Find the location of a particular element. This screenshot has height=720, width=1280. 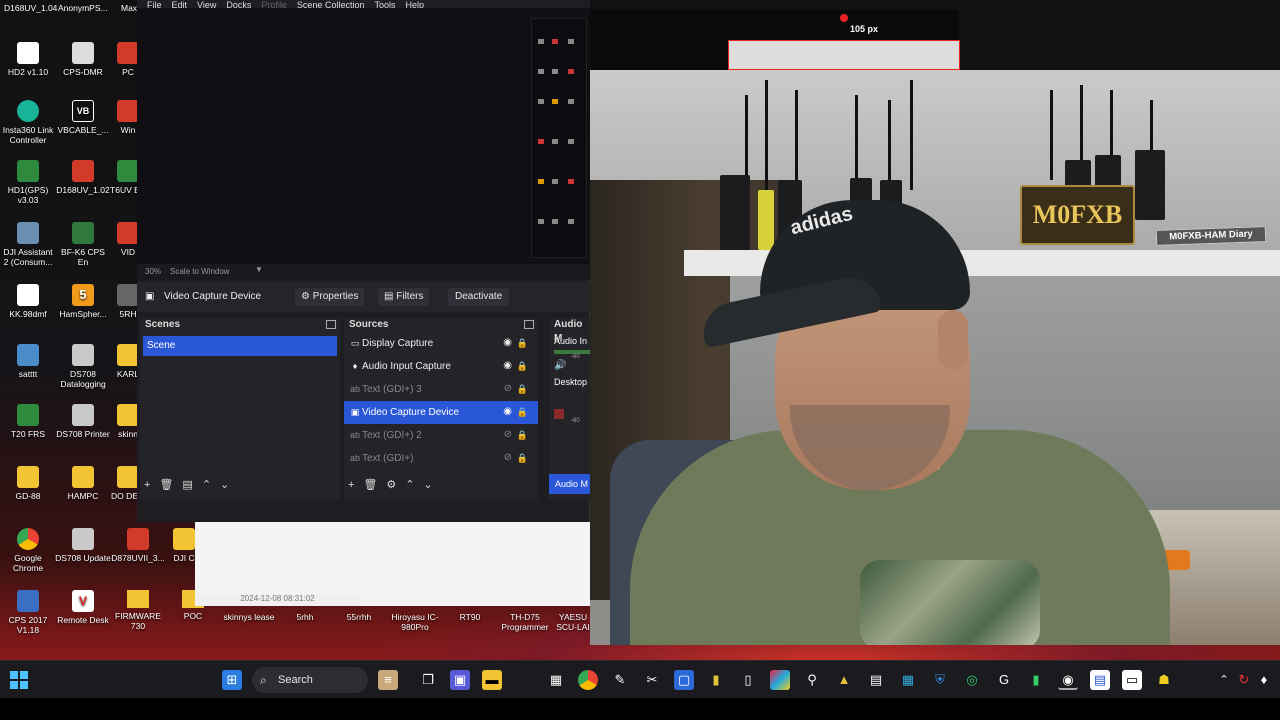

chrome-icon is located at coordinates (588, 680).